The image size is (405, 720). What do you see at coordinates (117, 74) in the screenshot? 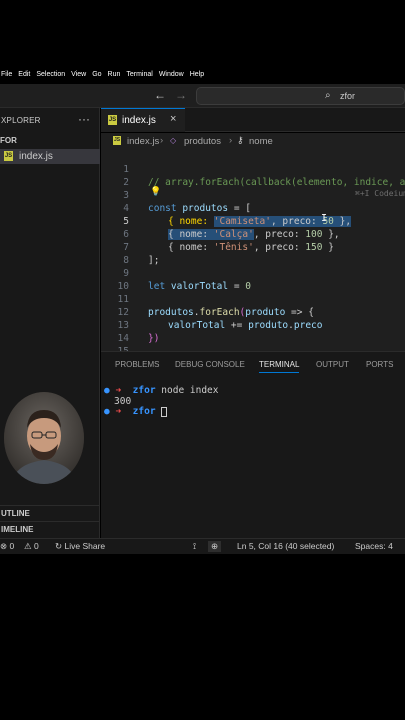
I see `menu-run: Run` at bounding box center [117, 74].